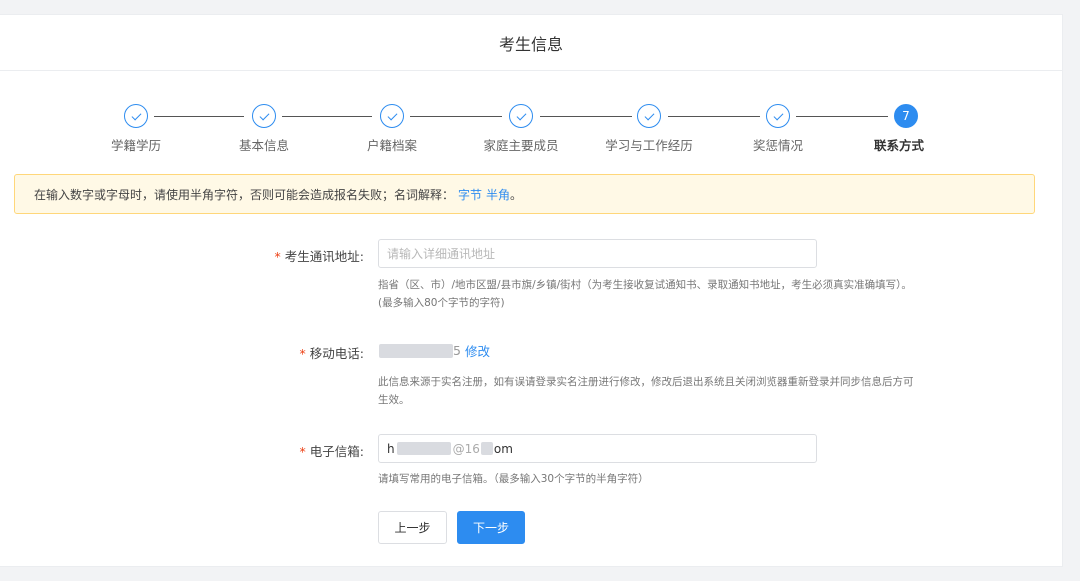 This screenshot has width=1080, height=581. Describe the element at coordinates (244, 194) in the screenshot. I see `notice-text: 在输入数字或字母时，请使用半角字符，否则可能会造成报名失败；名词解释：` at that location.